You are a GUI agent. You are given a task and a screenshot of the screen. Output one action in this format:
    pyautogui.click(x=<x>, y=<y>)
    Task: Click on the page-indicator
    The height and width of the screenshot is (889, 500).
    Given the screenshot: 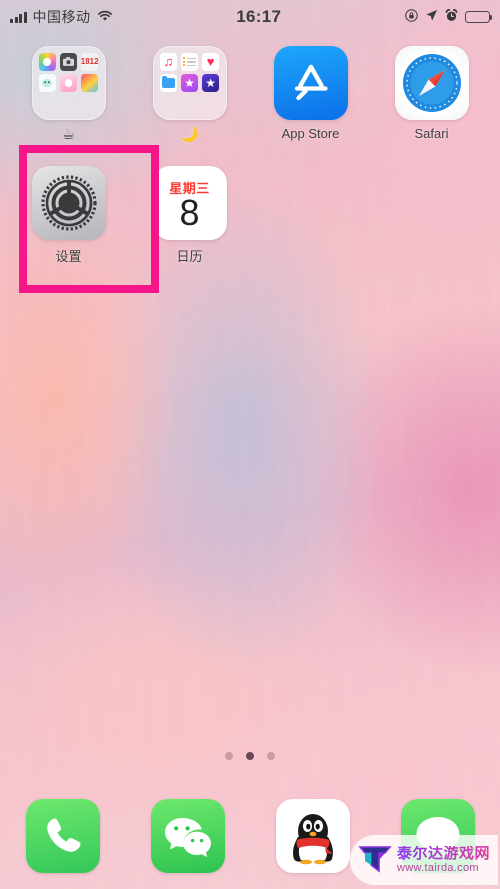 What is the action you would take?
    pyautogui.click(x=250, y=756)
    